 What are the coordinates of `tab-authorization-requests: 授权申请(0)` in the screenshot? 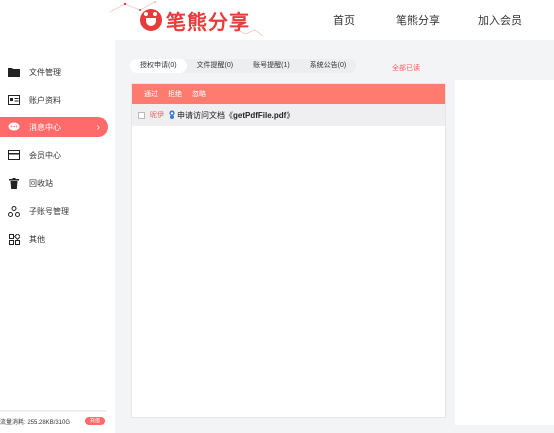 It's located at (158, 66).